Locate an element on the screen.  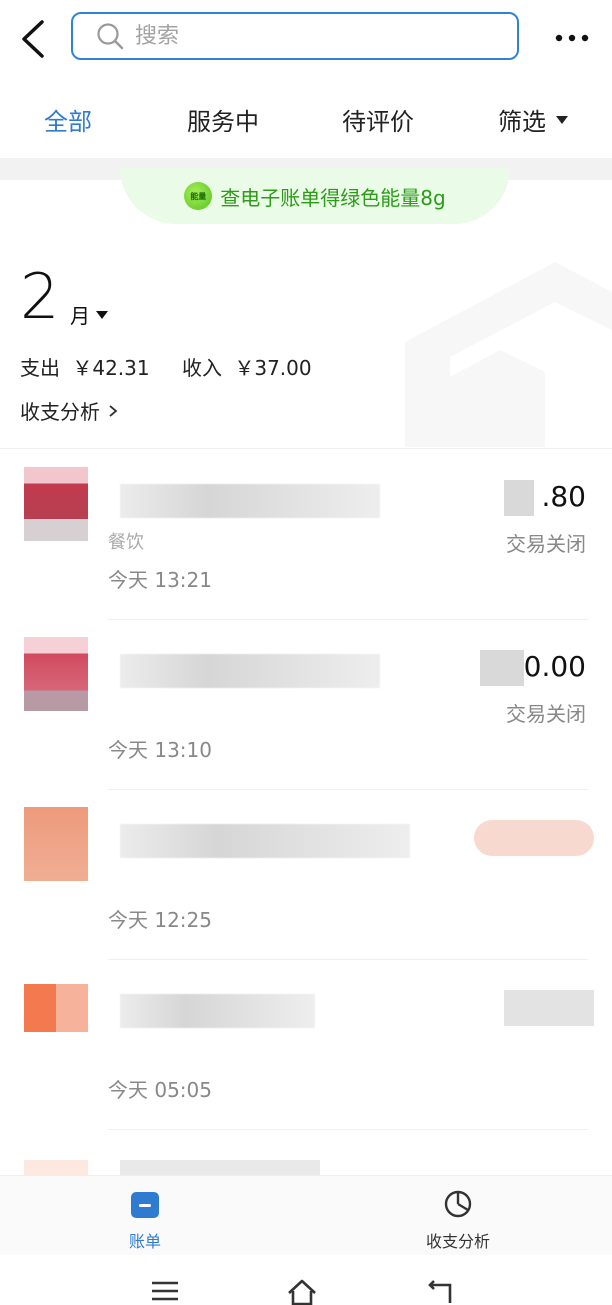
transaction-time: 今天 13:21 is located at coordinates (160, 580).